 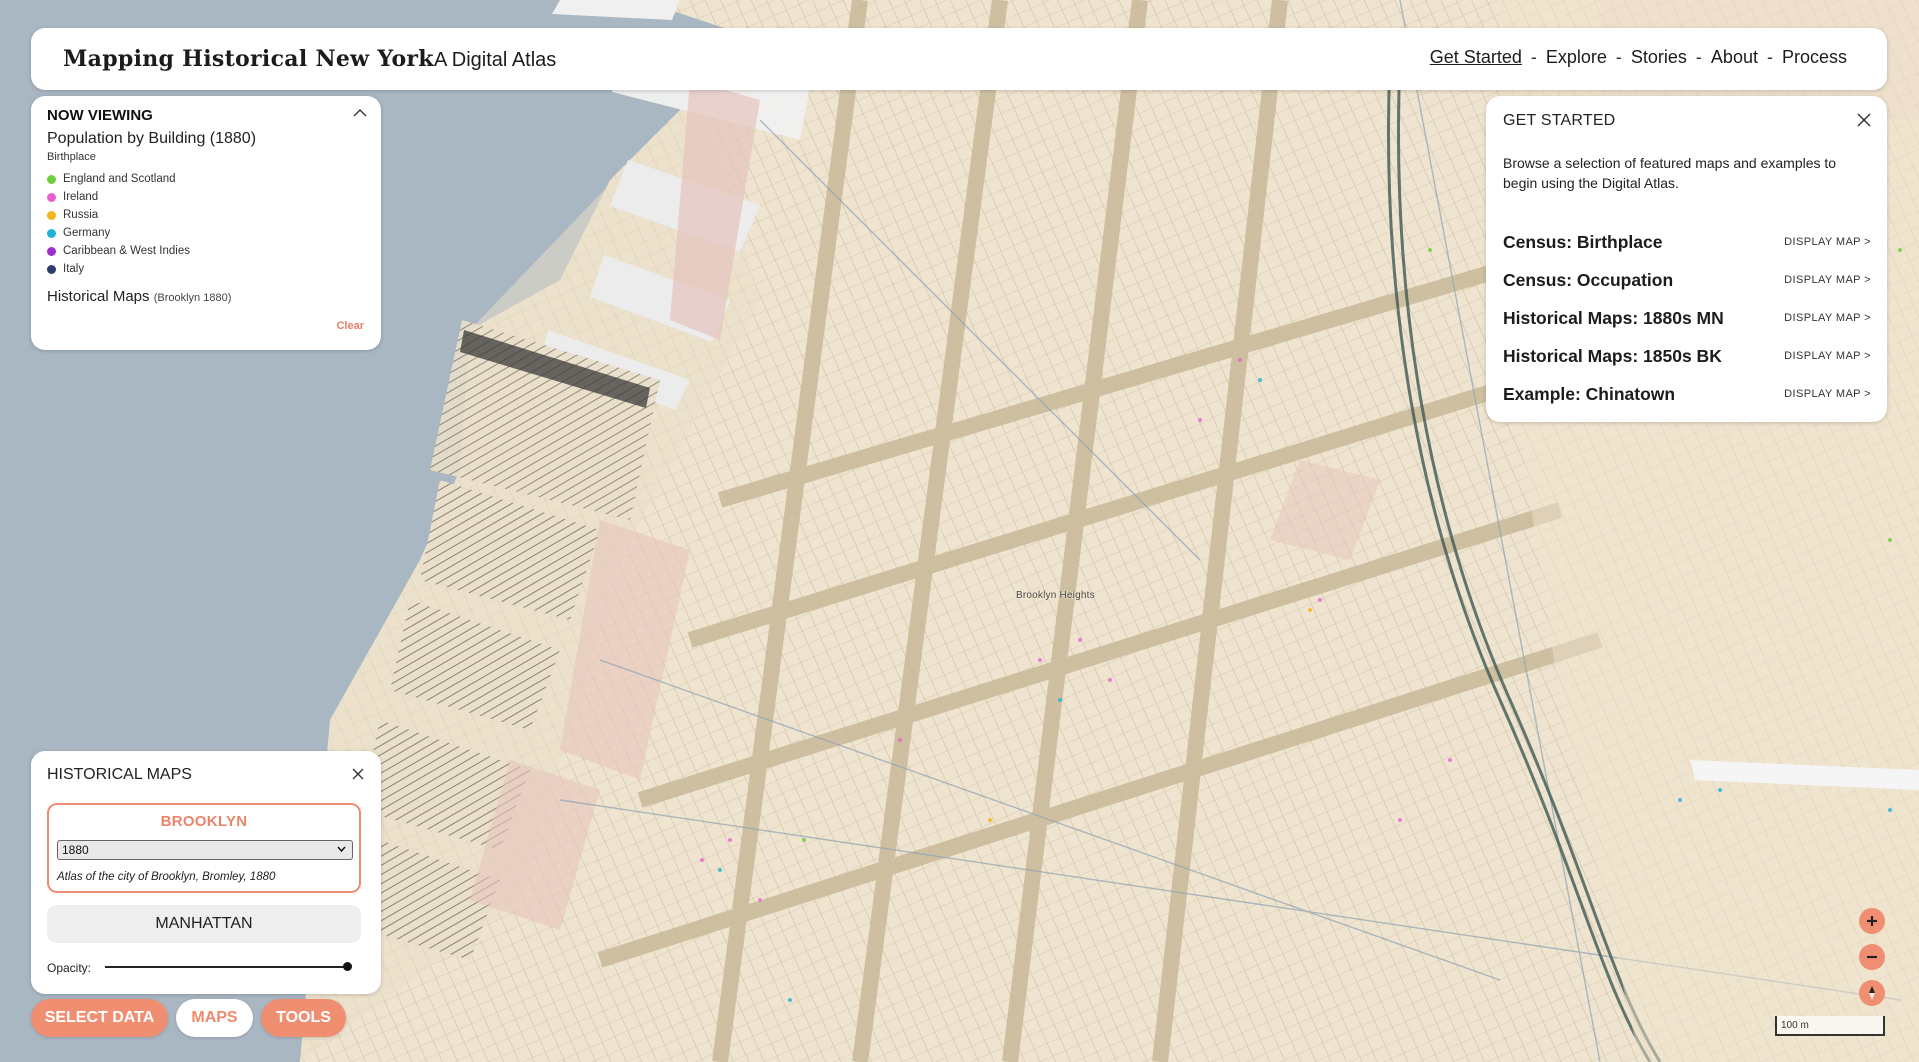 I want to click on legend-label: Germany, so click(x=87, y=233).